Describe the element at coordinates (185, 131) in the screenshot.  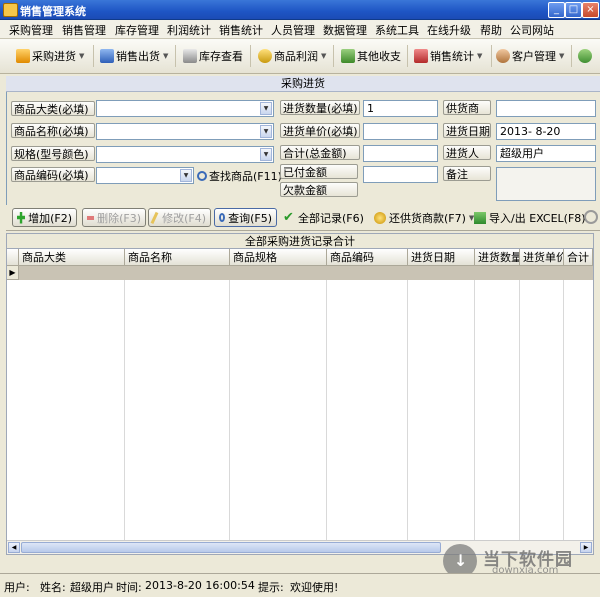
I see `name-combo: ▼` at that location.